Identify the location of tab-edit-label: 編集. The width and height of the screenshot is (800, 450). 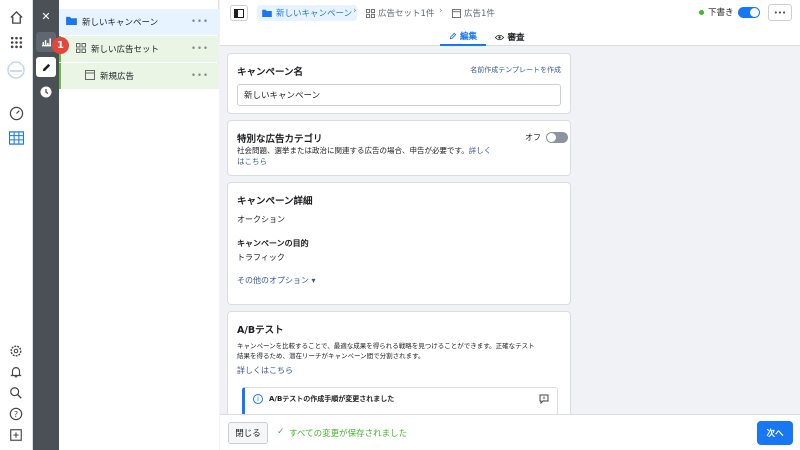
(468, 37).